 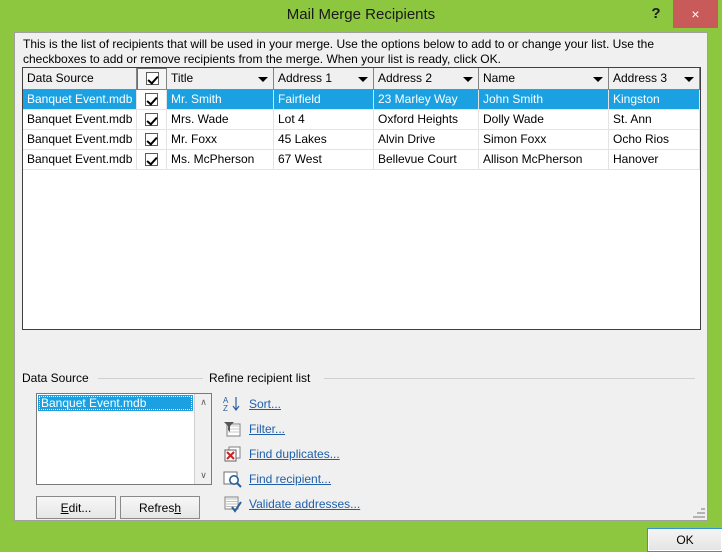 I want to click on table-cell: John Smith, so click(x=544, y=100).